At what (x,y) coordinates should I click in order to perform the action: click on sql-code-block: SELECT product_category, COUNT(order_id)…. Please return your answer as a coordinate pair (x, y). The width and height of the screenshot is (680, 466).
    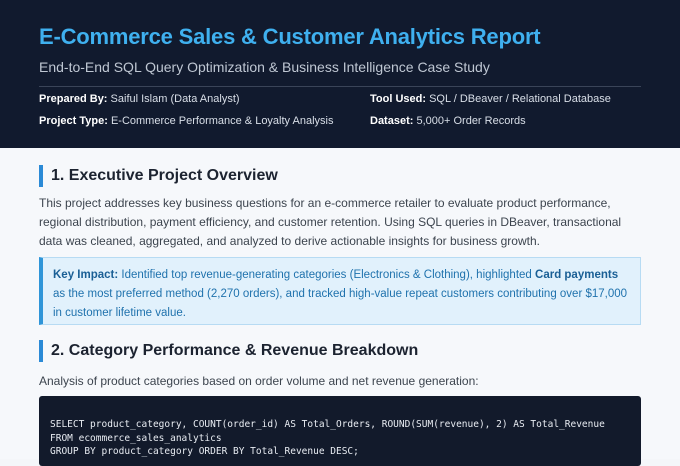
    Looking at the image, I should click on (340, 431).